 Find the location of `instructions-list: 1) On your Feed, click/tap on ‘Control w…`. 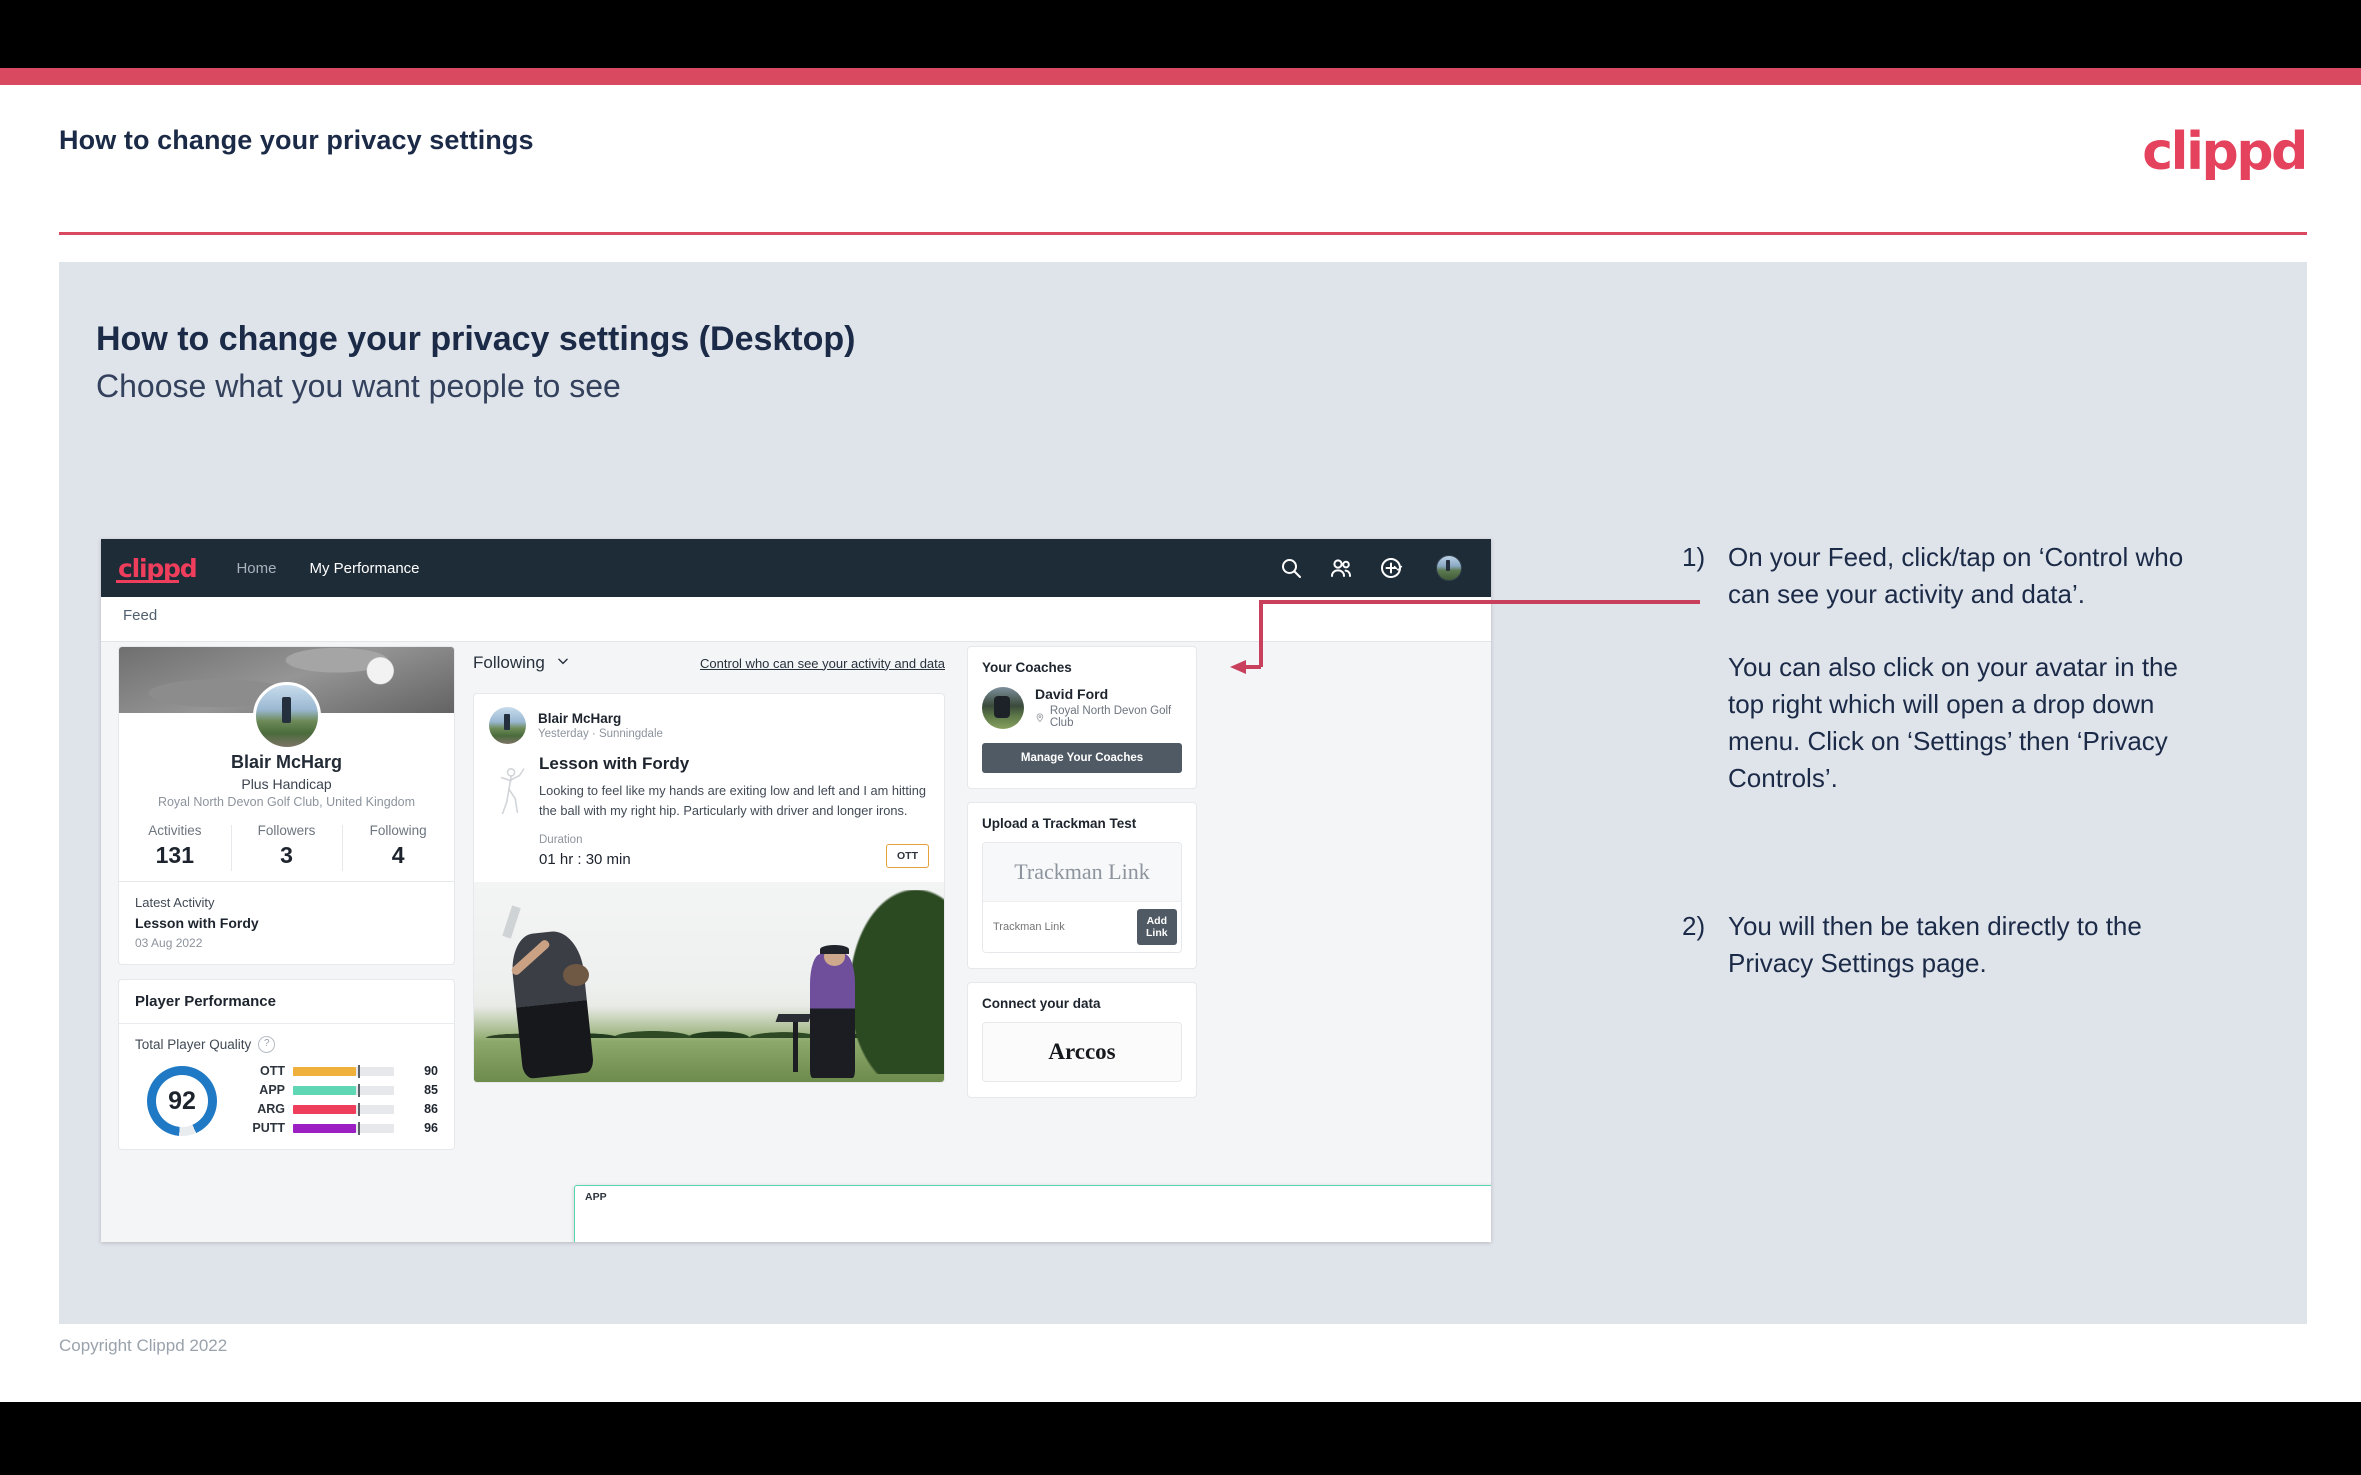

instructions-list: 1) On your Feed, click/tap on ‘Control w… is located at coordinates (1942, 760).